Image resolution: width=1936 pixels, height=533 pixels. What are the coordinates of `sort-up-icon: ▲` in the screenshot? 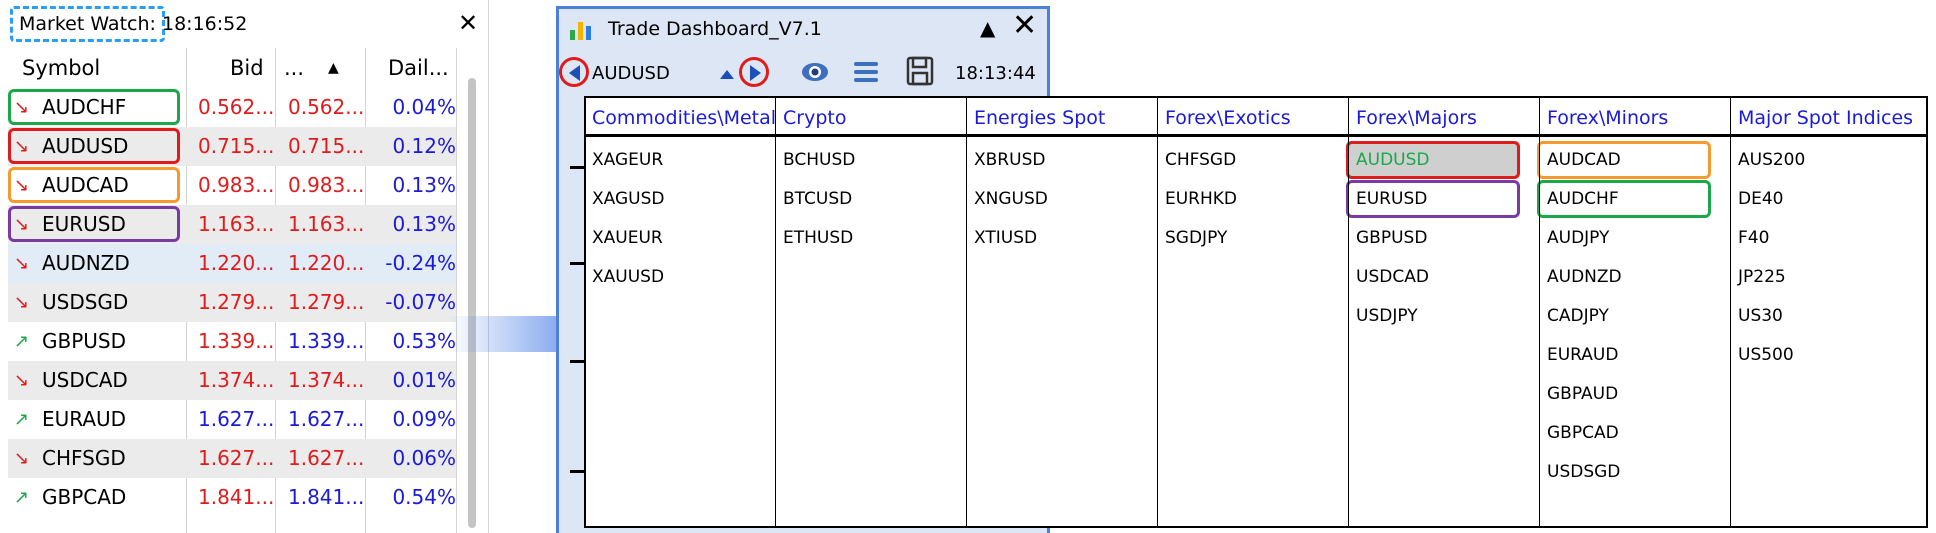 It's located at (333, 68).